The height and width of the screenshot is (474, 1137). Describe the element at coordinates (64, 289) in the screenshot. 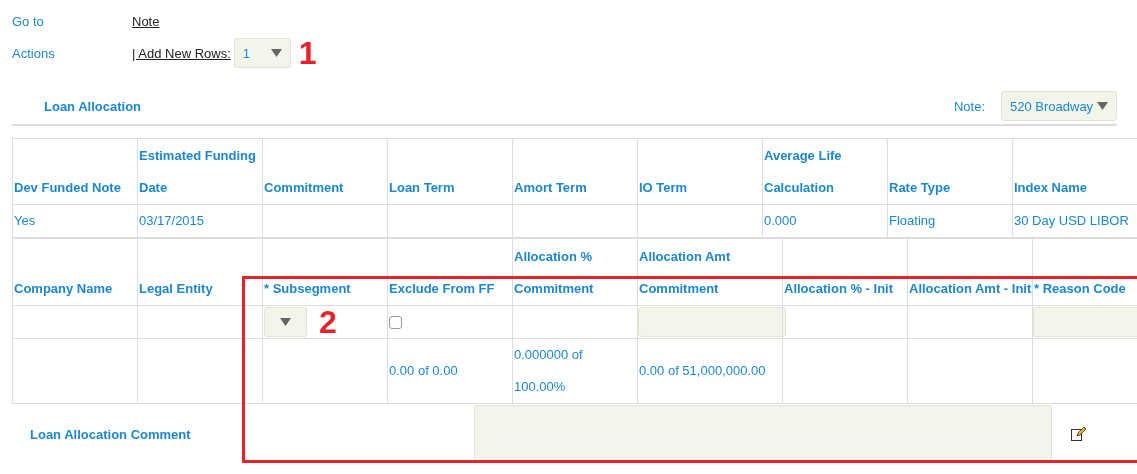

I see `column-header: Company Name` at that location.